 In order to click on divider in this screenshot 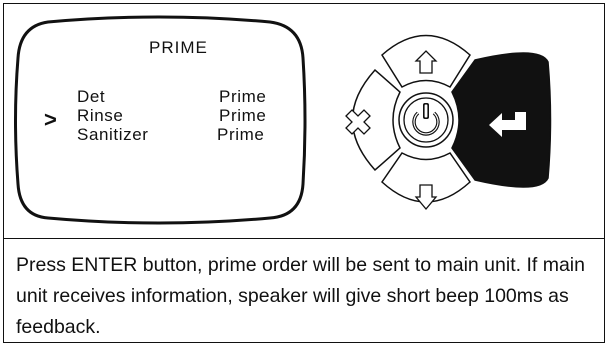, I will do `click(304, 238)`.